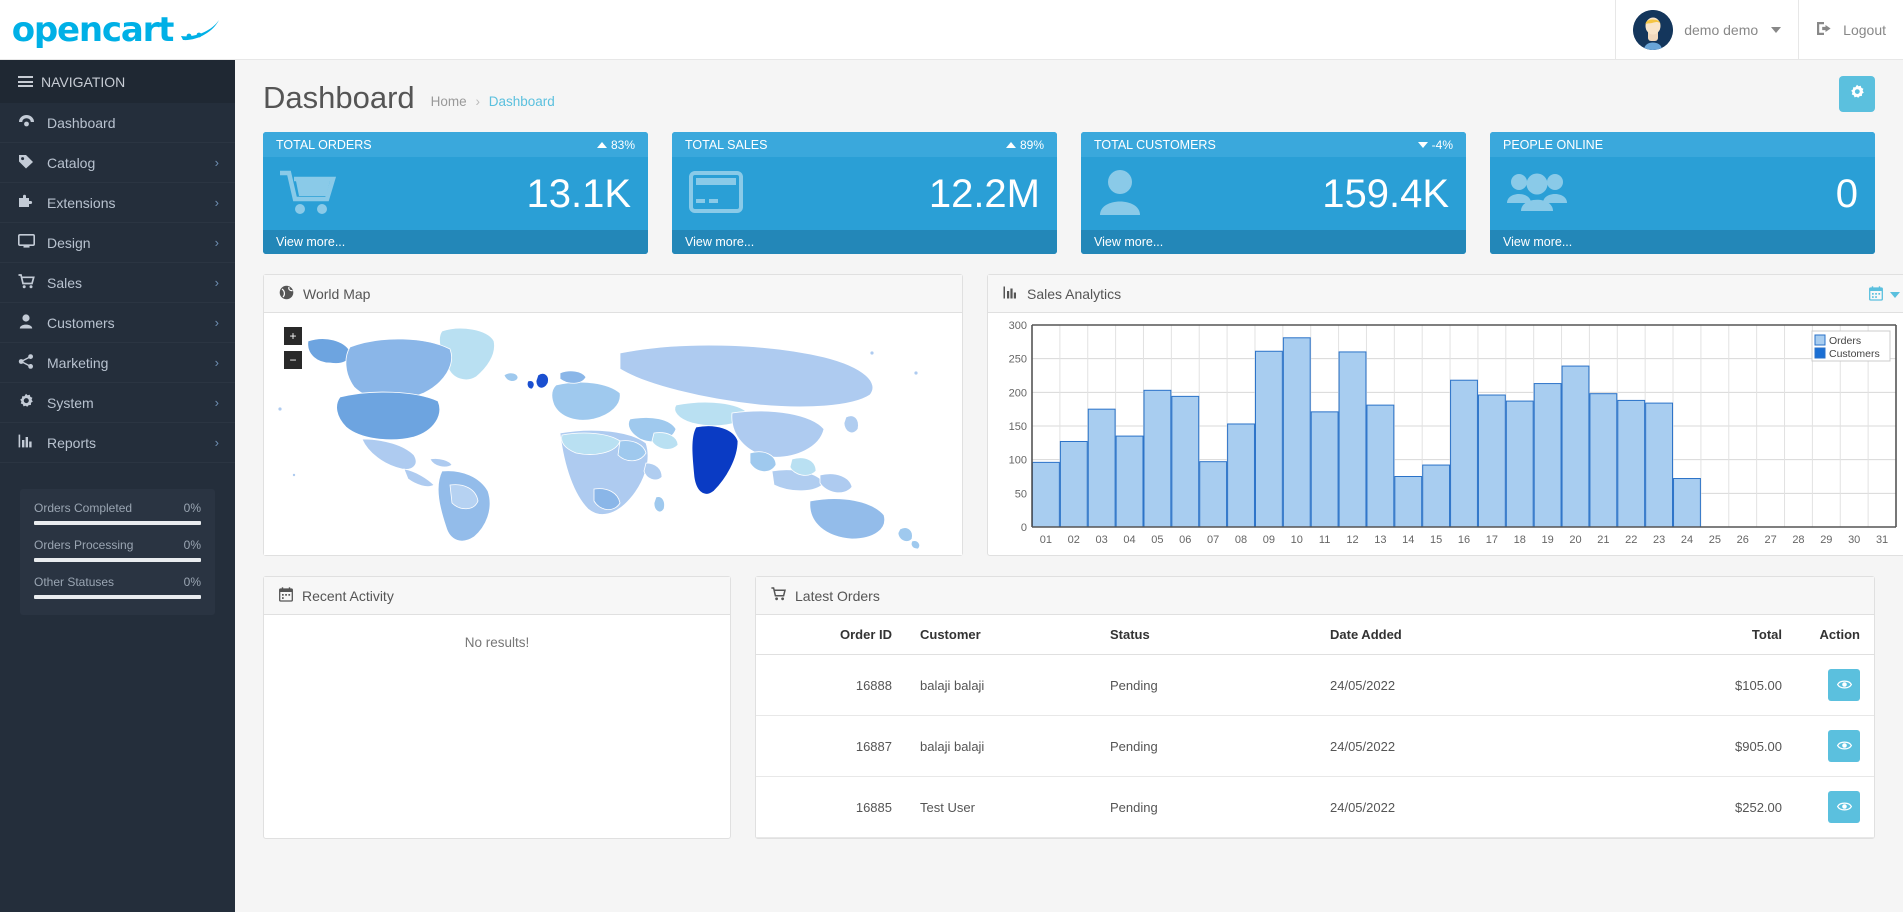 The width and height of the screenshot is (1903, 912). Describe the element at coordinates (117, 283) in the screenshot. I see `sidebar-item-sales: Sales ›` at that location.